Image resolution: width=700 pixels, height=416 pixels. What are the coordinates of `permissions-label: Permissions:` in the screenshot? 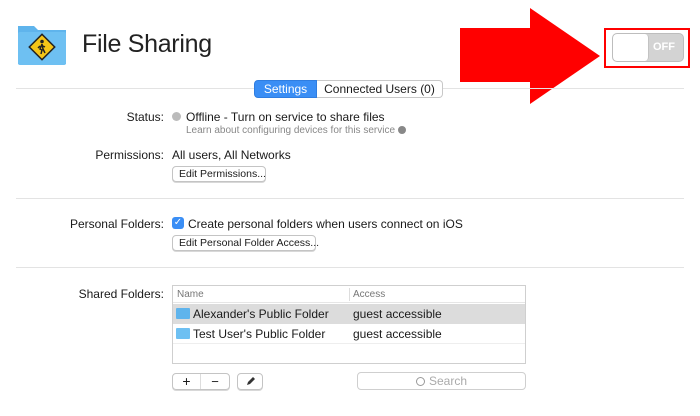 It's located at (129, 155).